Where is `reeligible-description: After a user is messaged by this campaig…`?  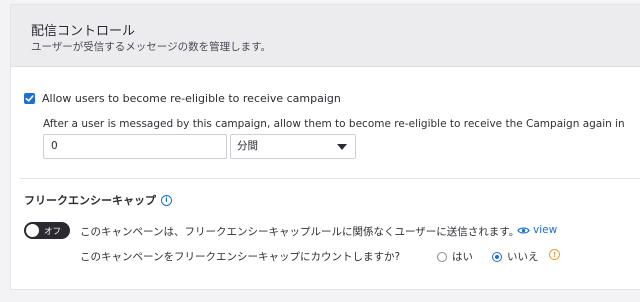
reeligible-description: After a user is messaged by this campaig… is located at coordinates (334, 124).